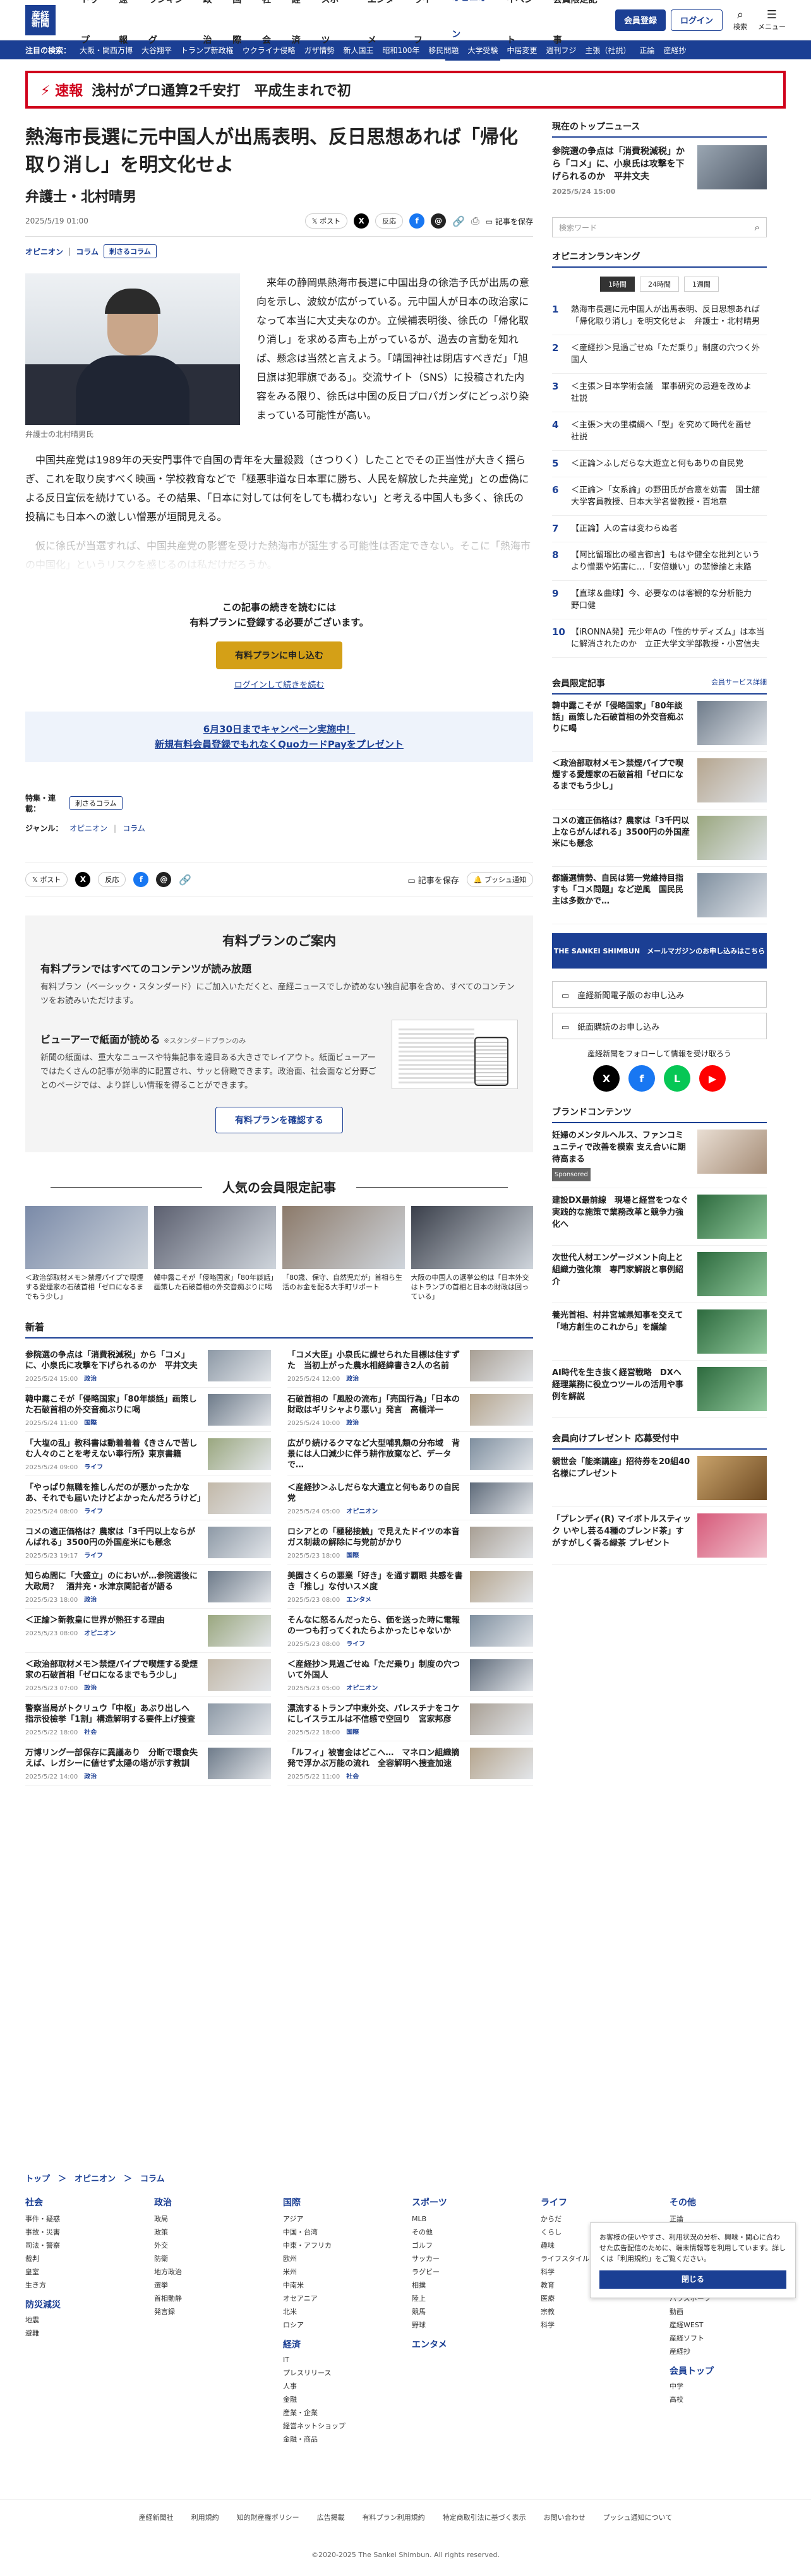 The height and width of the screenshot is (2576, 811). I want to click on footer-link: 産経抄, so click(728, 2351).